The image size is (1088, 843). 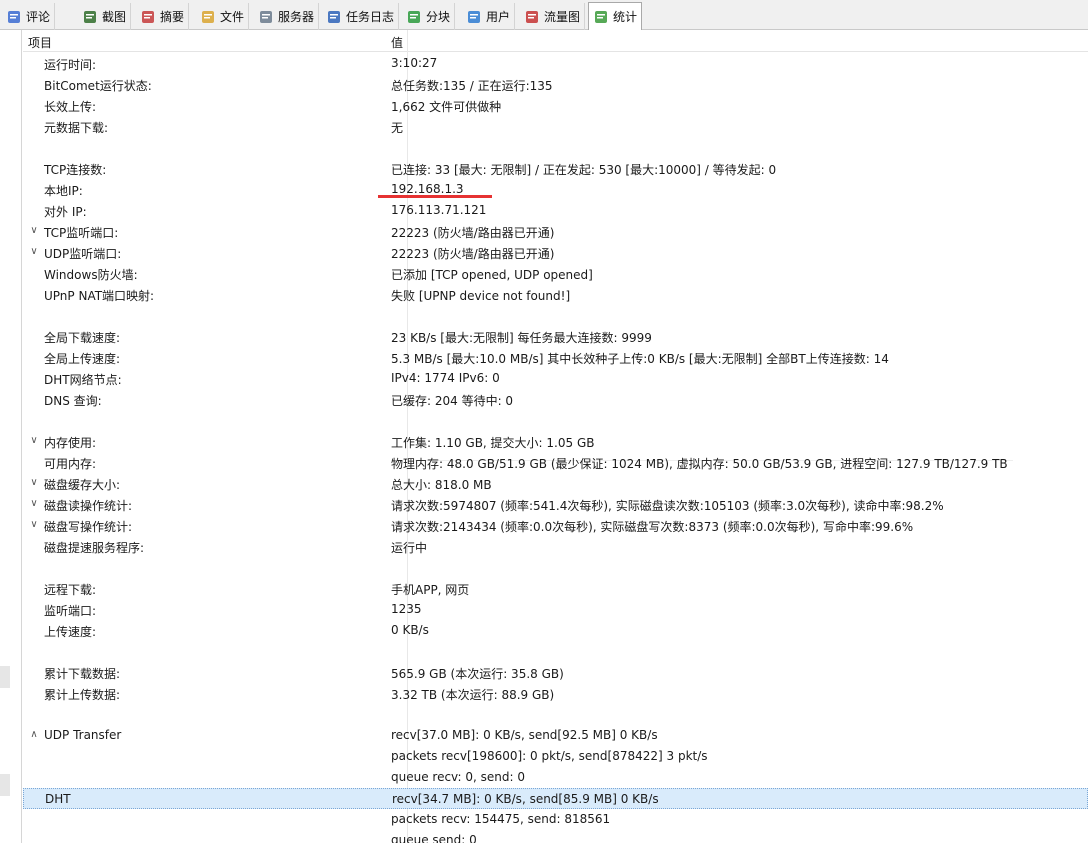 I want to click on list-row: UPnP NAT端口映射: 失败 [UPNP device not found!], so click(x=555, y=294).